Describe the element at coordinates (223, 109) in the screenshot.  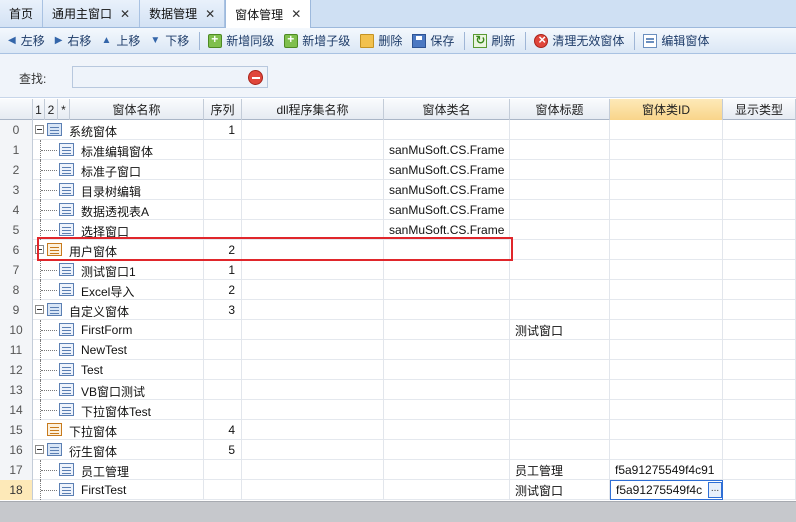
I see `column-header-seq: 序列` at that location.